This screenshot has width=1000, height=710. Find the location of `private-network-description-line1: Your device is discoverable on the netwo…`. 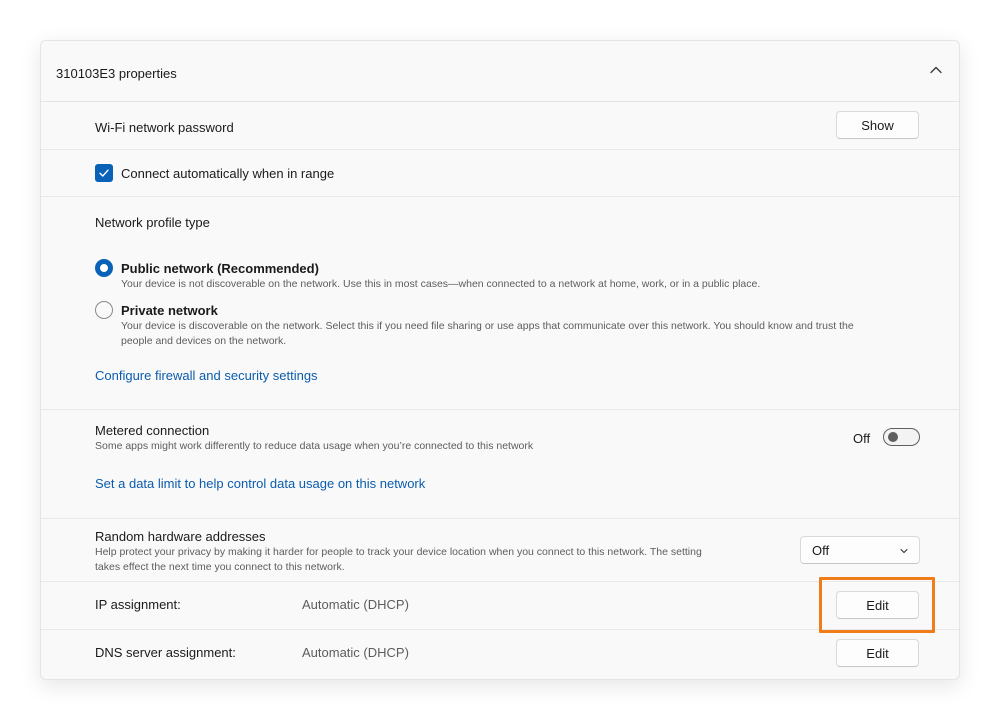

private-network-description-line1: Your device is discoverable on the netwo… is located at coordinates (487, 326).